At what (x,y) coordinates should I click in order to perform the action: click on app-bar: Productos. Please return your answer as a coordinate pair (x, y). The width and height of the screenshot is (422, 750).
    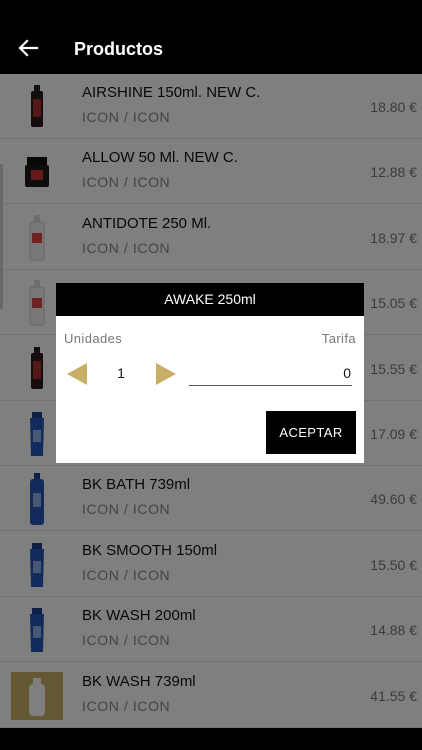
    Looking at the image, I should click on (211, 37).